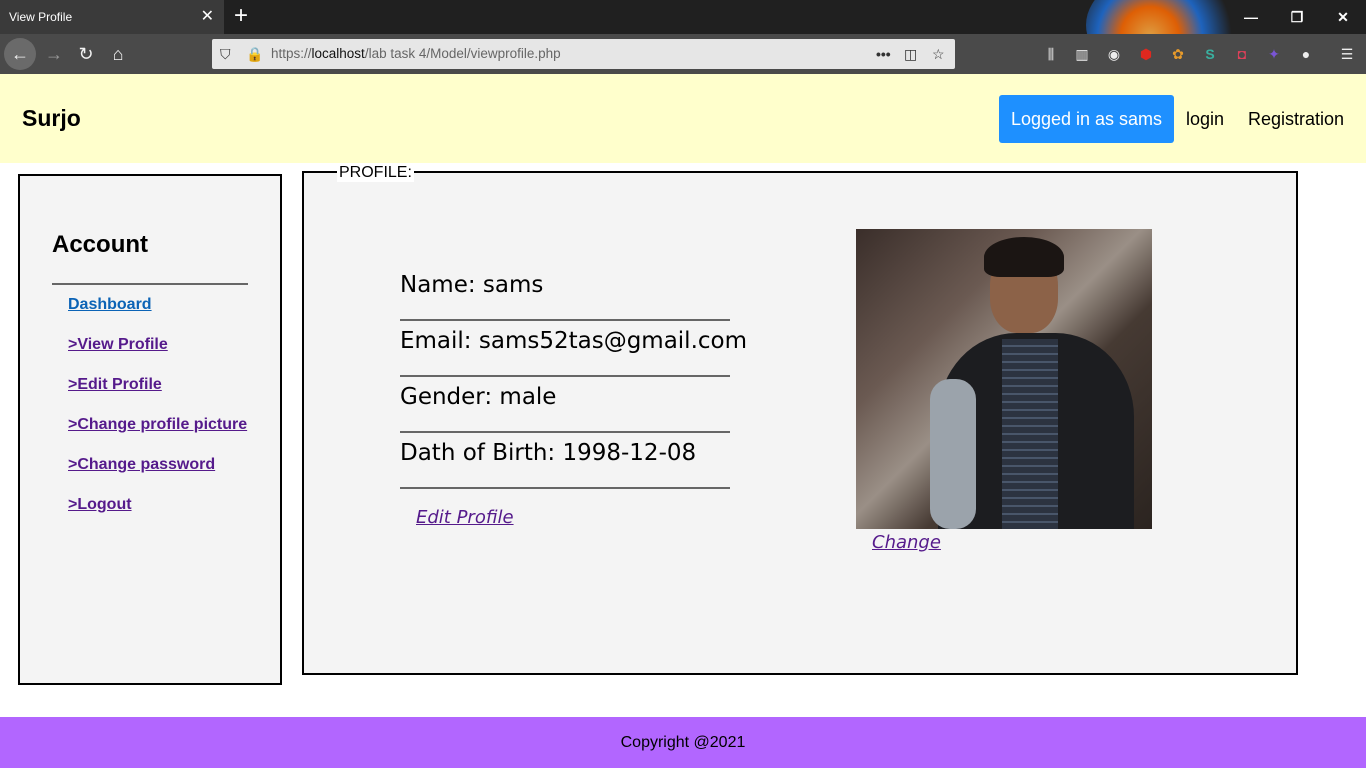  I want to click on reload-icon: ↻, so click(86, 54).